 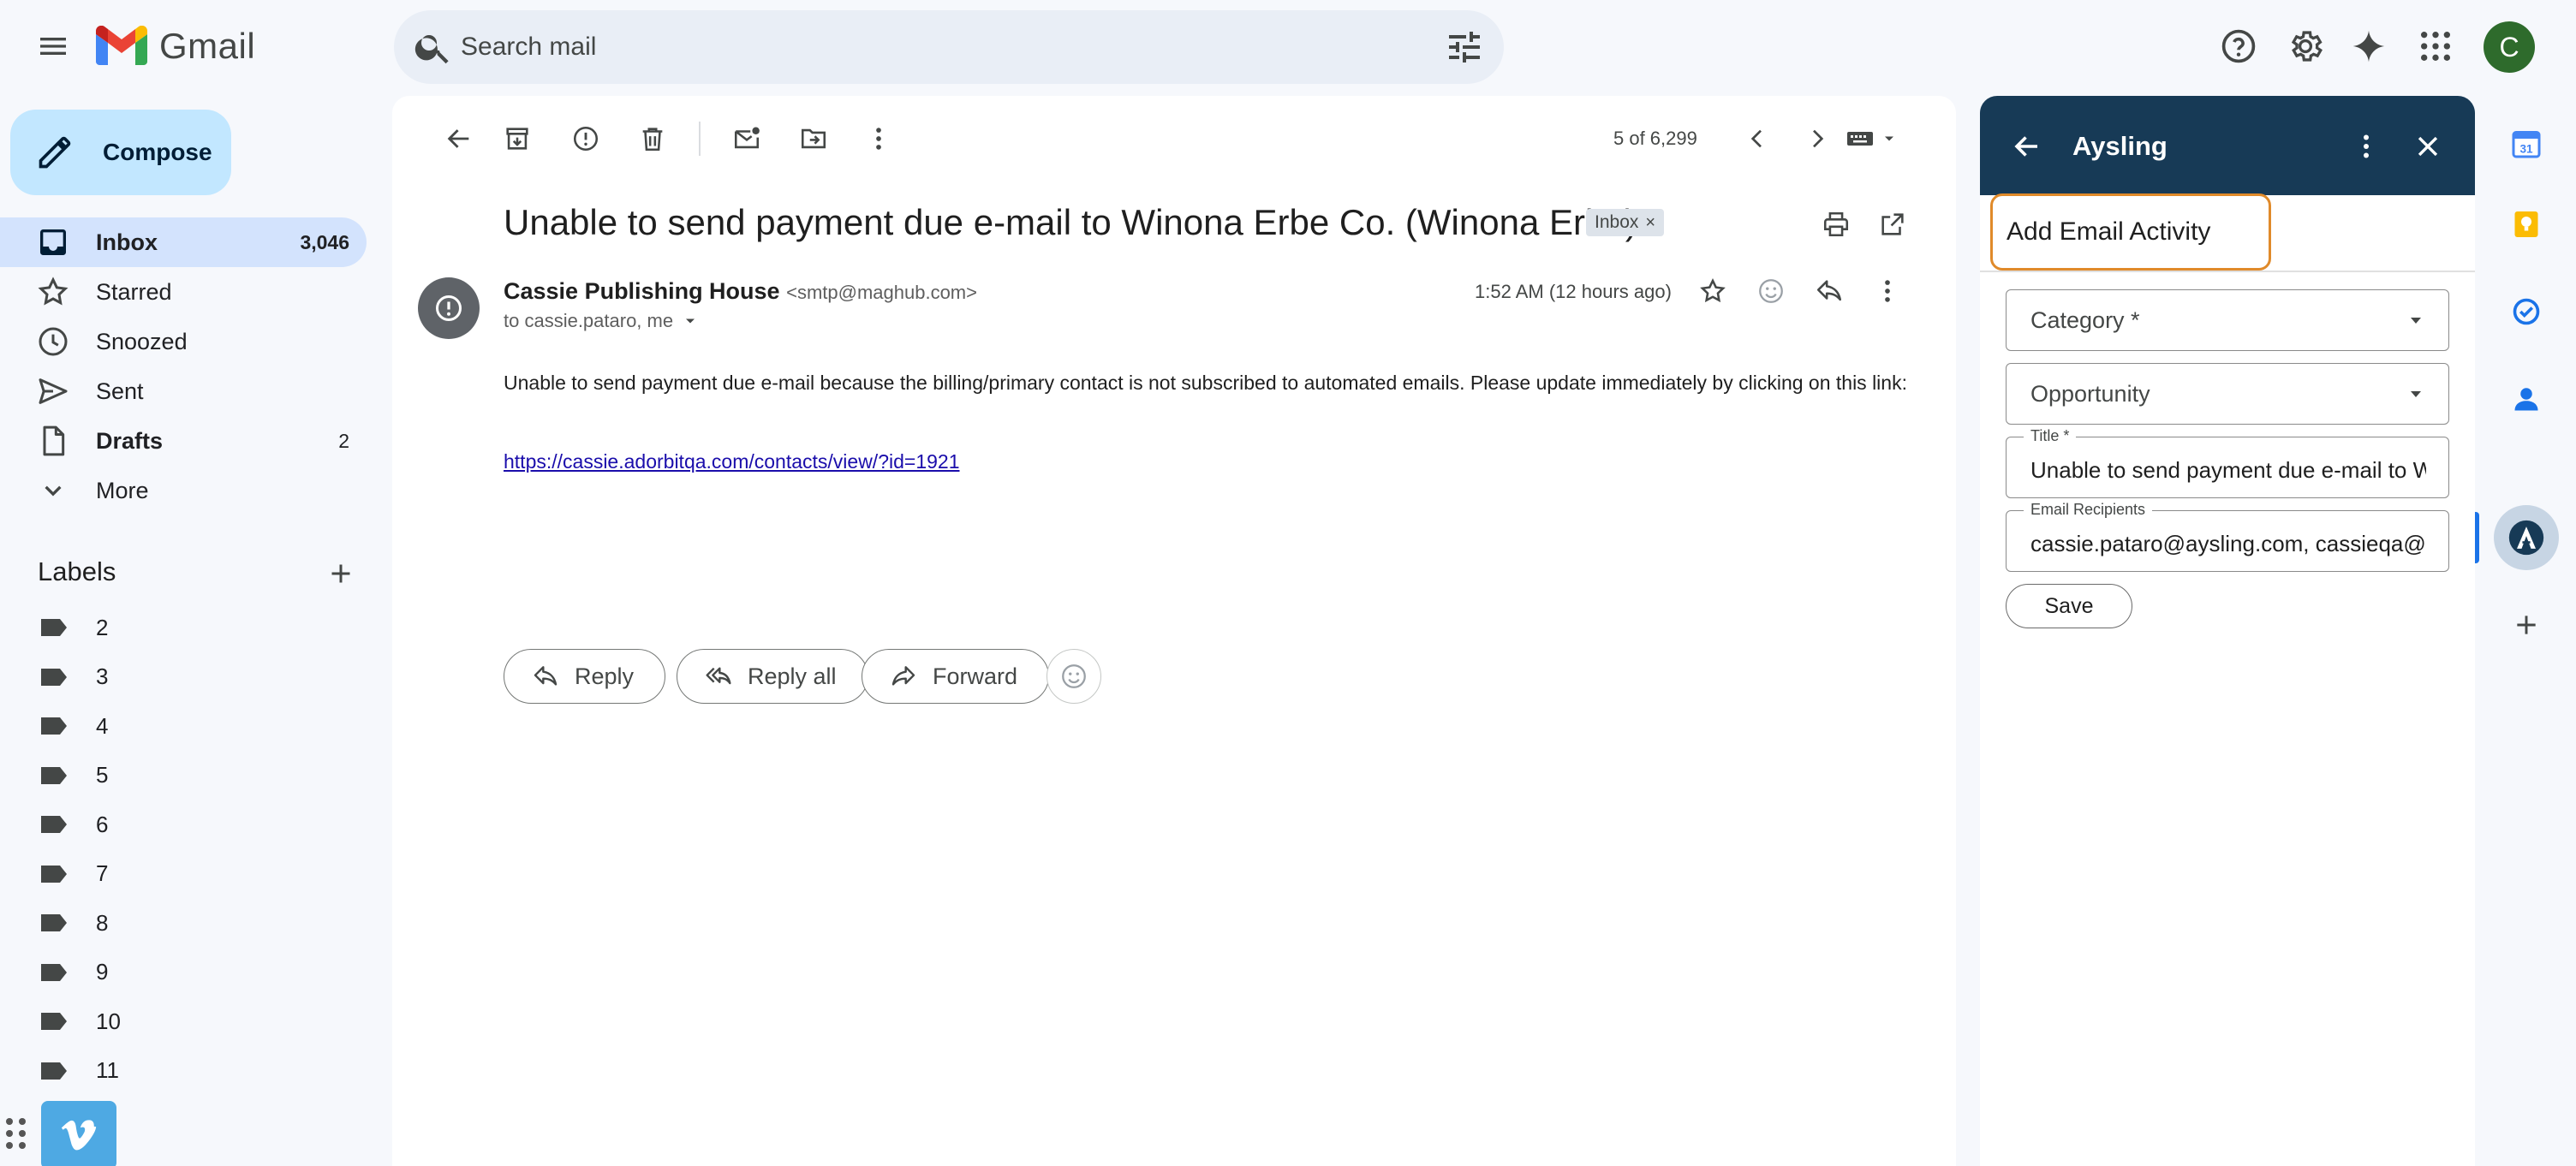 What do you see at coordinates (2305, 46) in the screenshot?
I see `settings-button` at bounding box center [2305, 46].